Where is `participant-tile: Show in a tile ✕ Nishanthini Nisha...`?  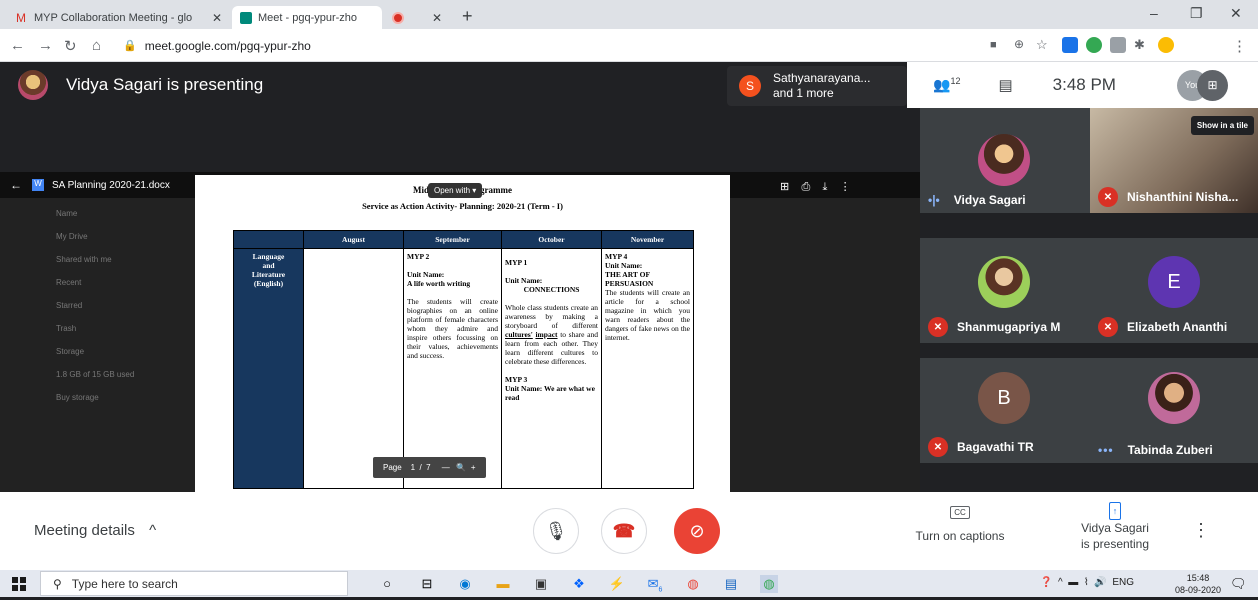 participant-tile: Show in a tile ✕ Nishanthini Nisha... is located at coordinates (1174, 160).